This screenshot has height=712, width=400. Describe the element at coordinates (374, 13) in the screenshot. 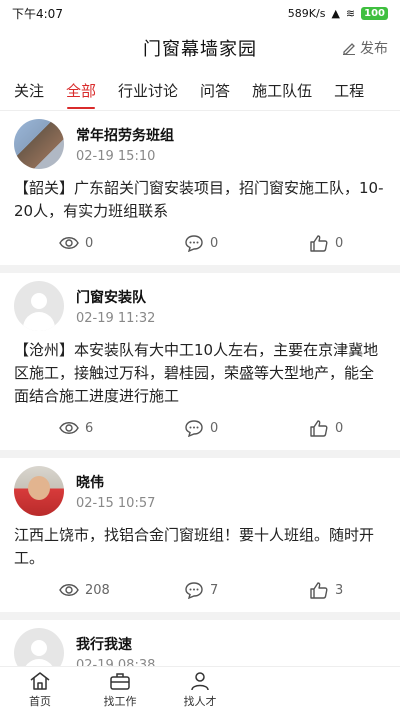

I see `battery-icon: 100` at that location.